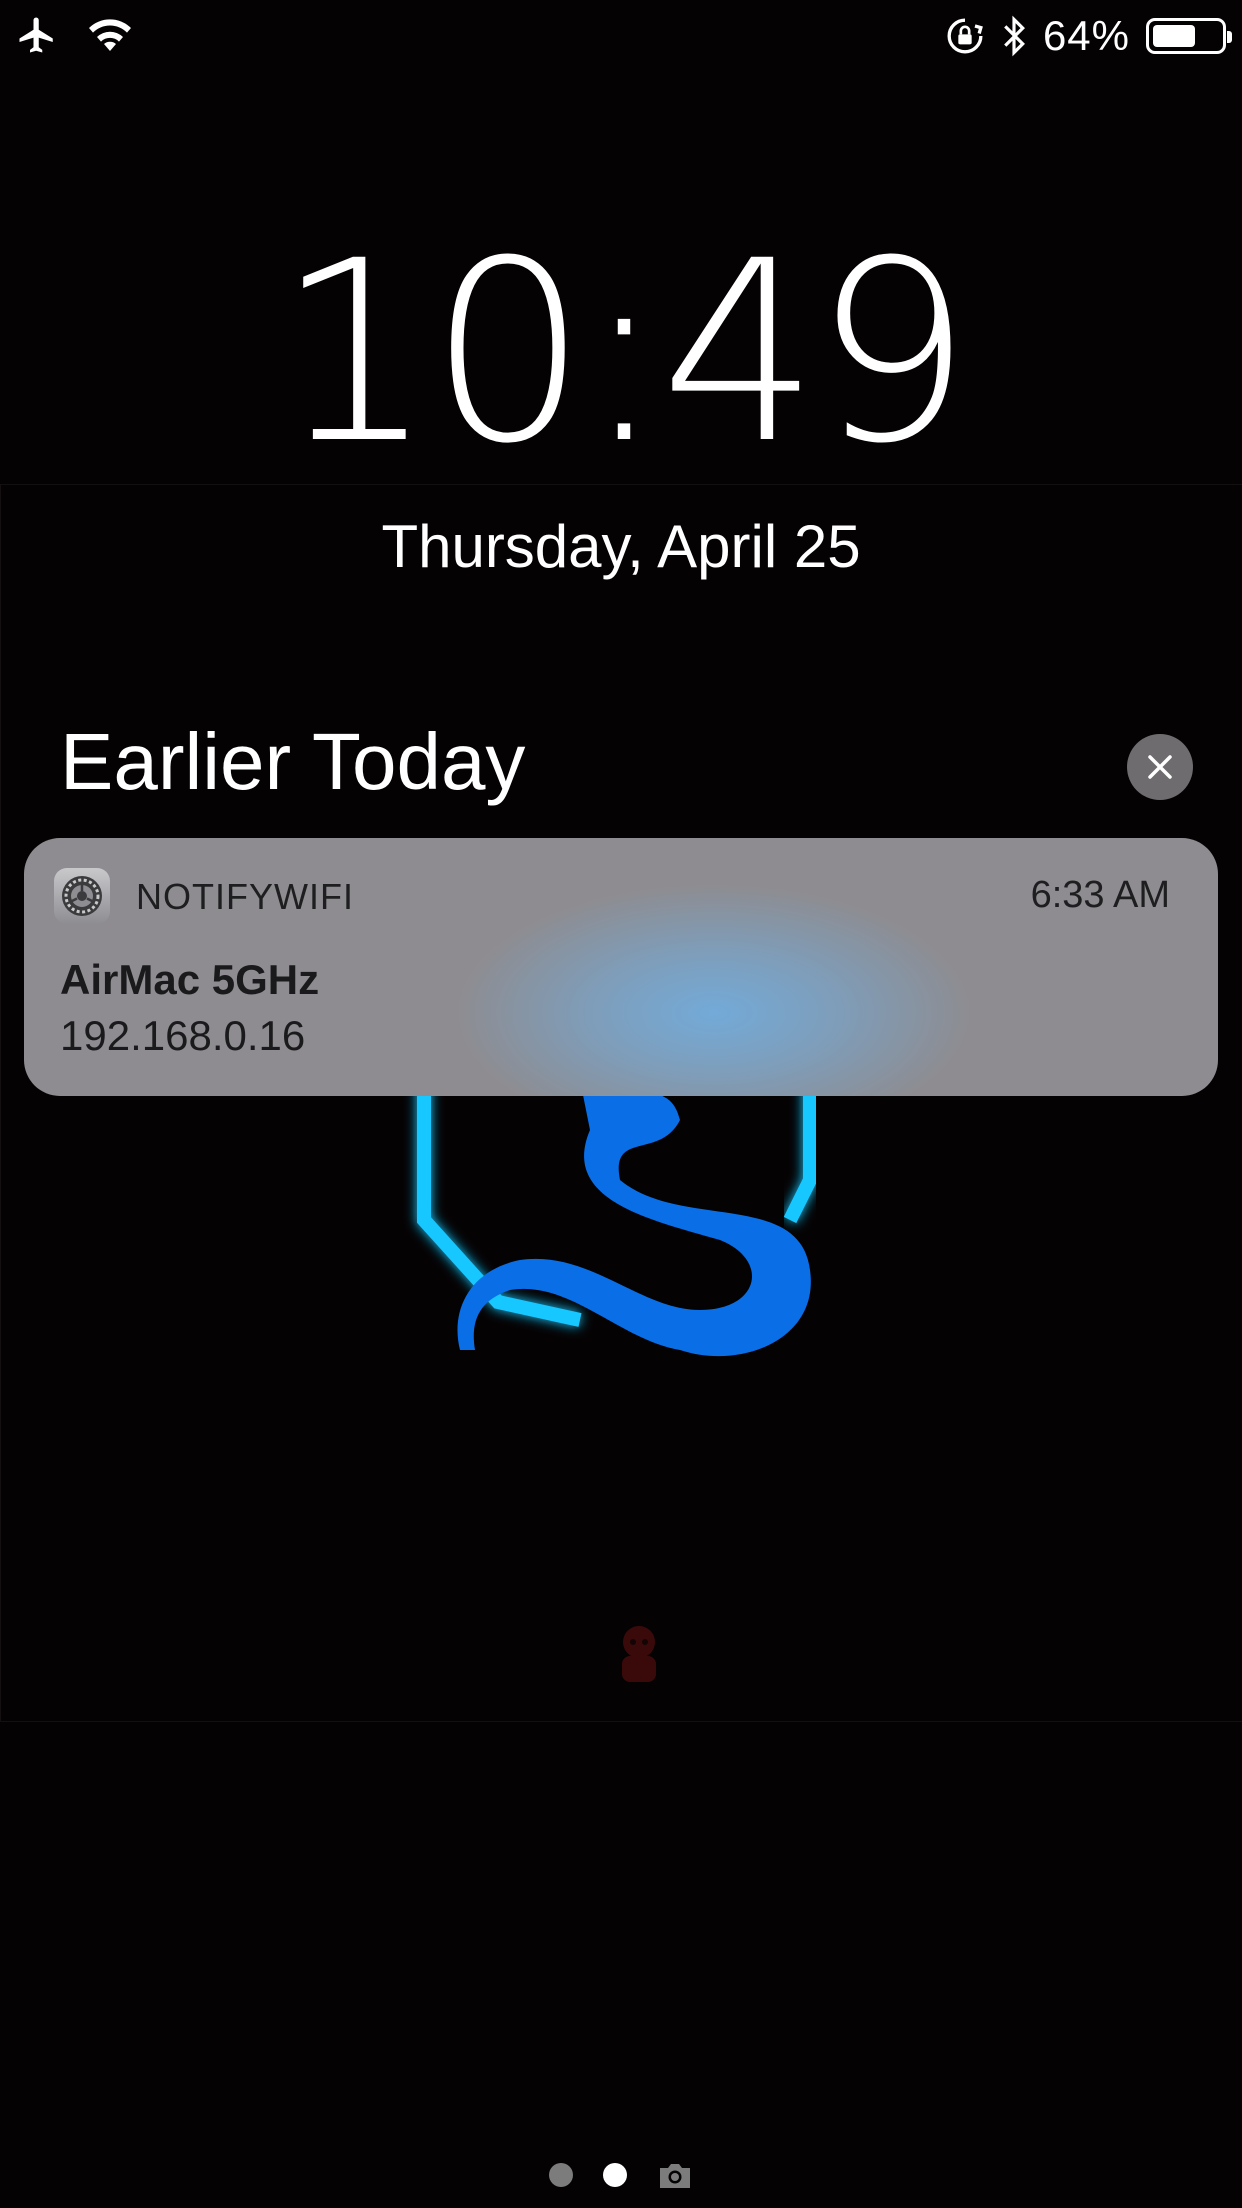  What do you see at coordinates (82, 896) in the screenshot?
I see `settings-gear-icon` at bounding box center [82, 896].